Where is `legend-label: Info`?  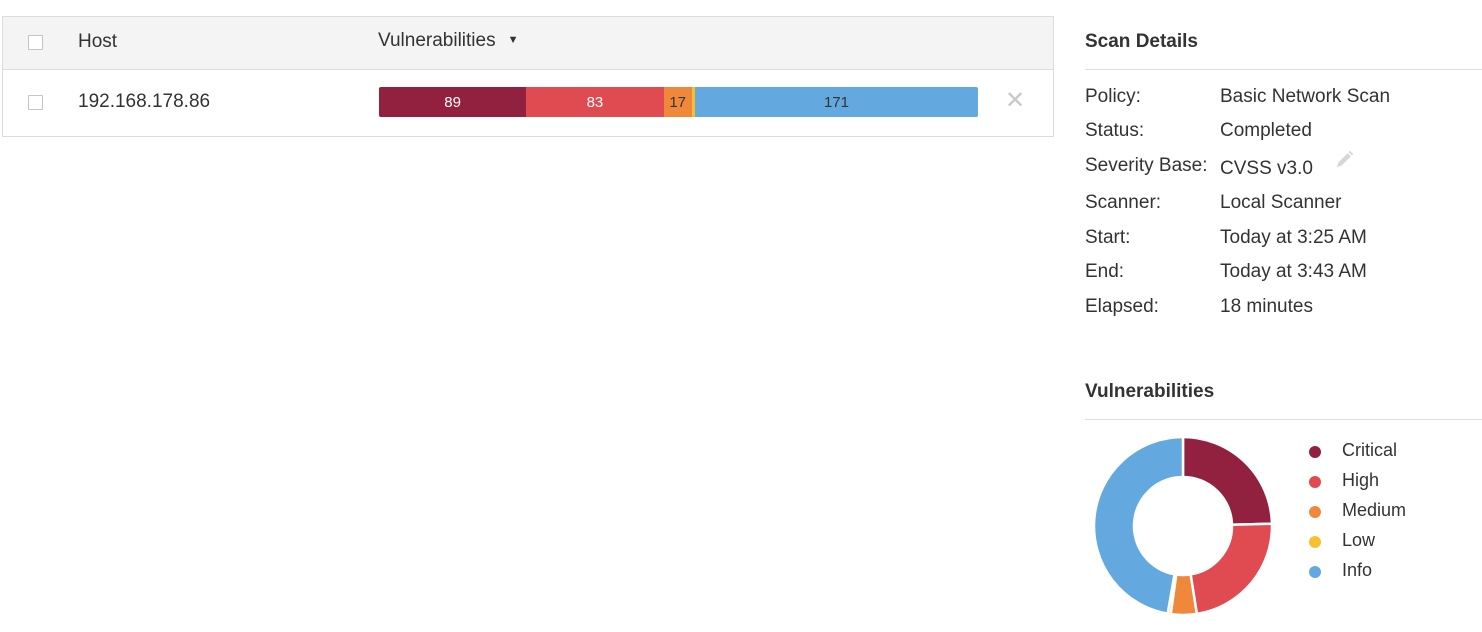
legend-label: Info is located at coordinates (1357, 570).